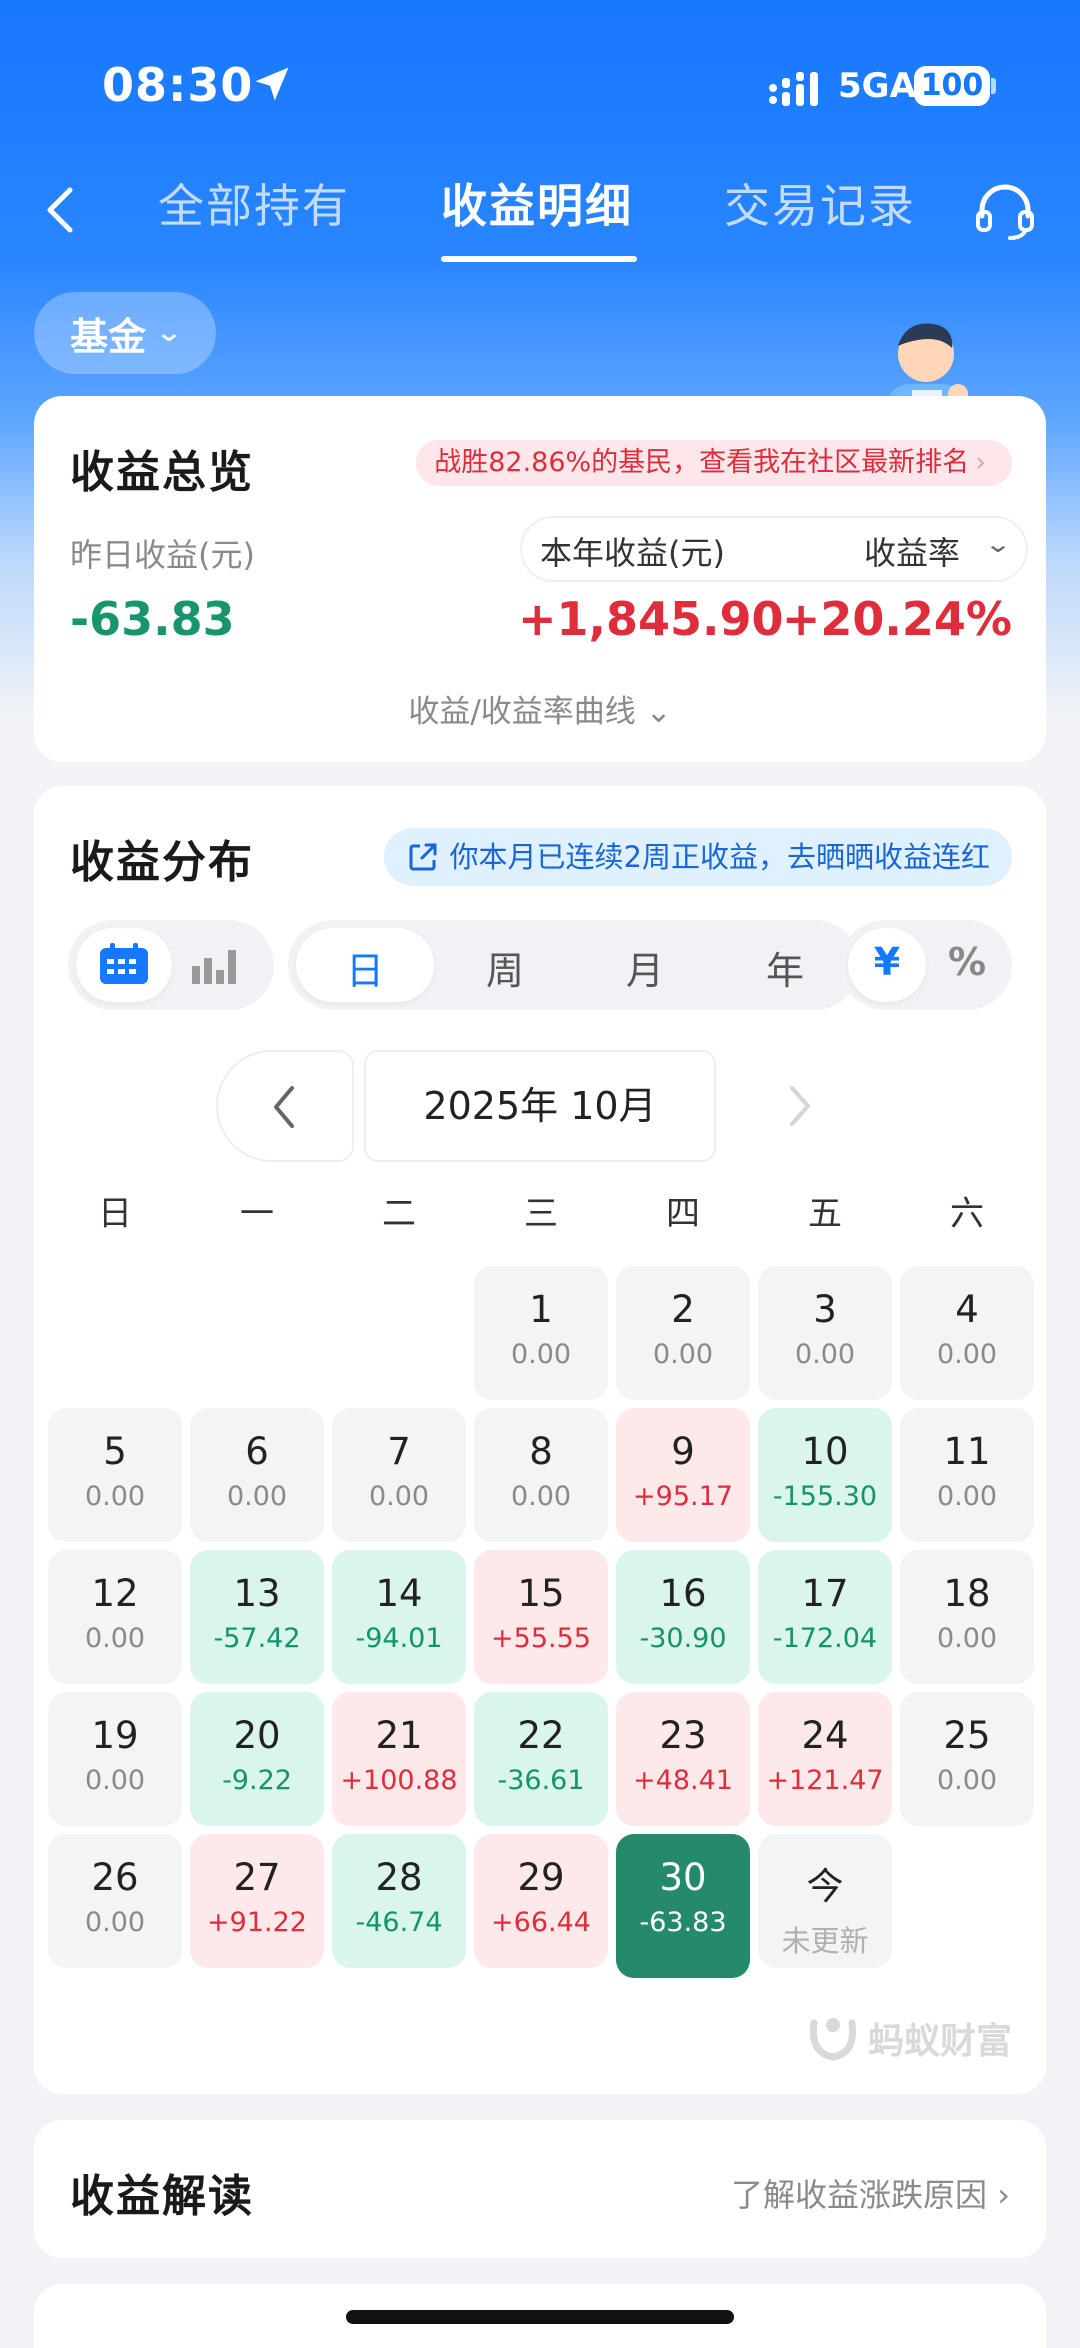  I want to click on calendar-day: 3 0.00, so click(825, 1333).